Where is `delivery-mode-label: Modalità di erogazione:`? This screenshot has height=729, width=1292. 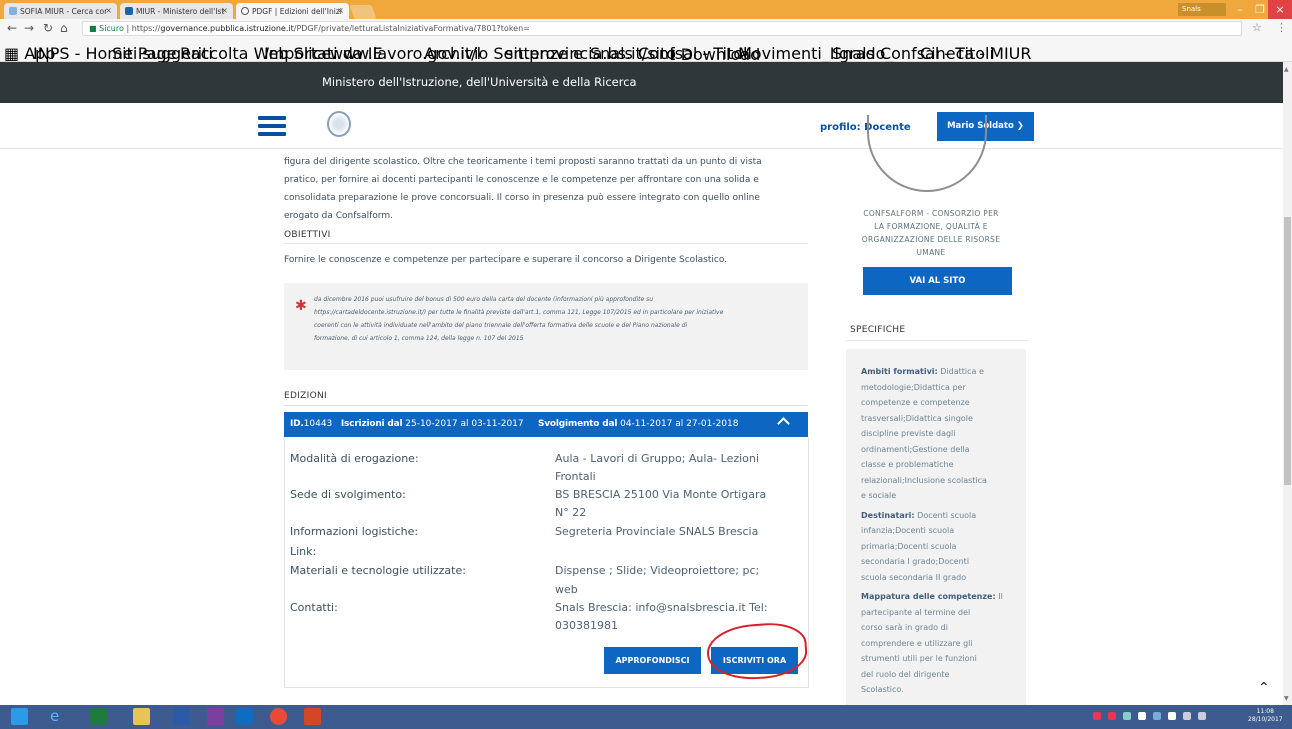
delivery-mode-label: Modalità di erogazione: is located at coordinates (354, 458).